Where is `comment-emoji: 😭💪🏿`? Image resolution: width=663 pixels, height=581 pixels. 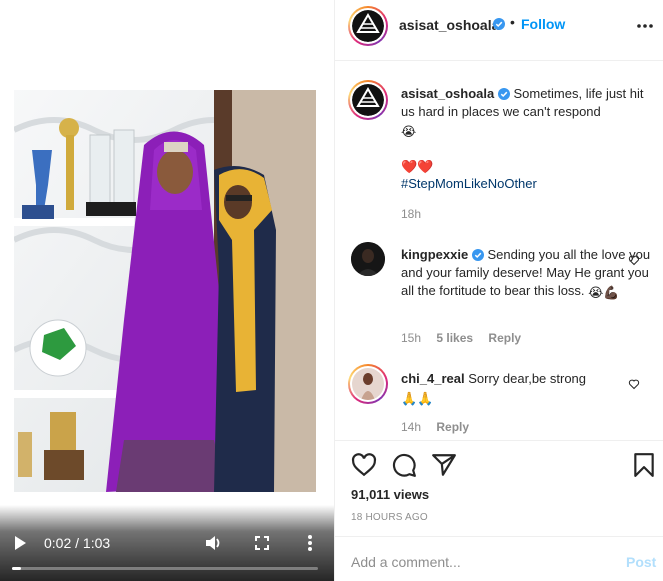
comment-emoji: 😭💪🏿 is located at coordinates (604, 292).